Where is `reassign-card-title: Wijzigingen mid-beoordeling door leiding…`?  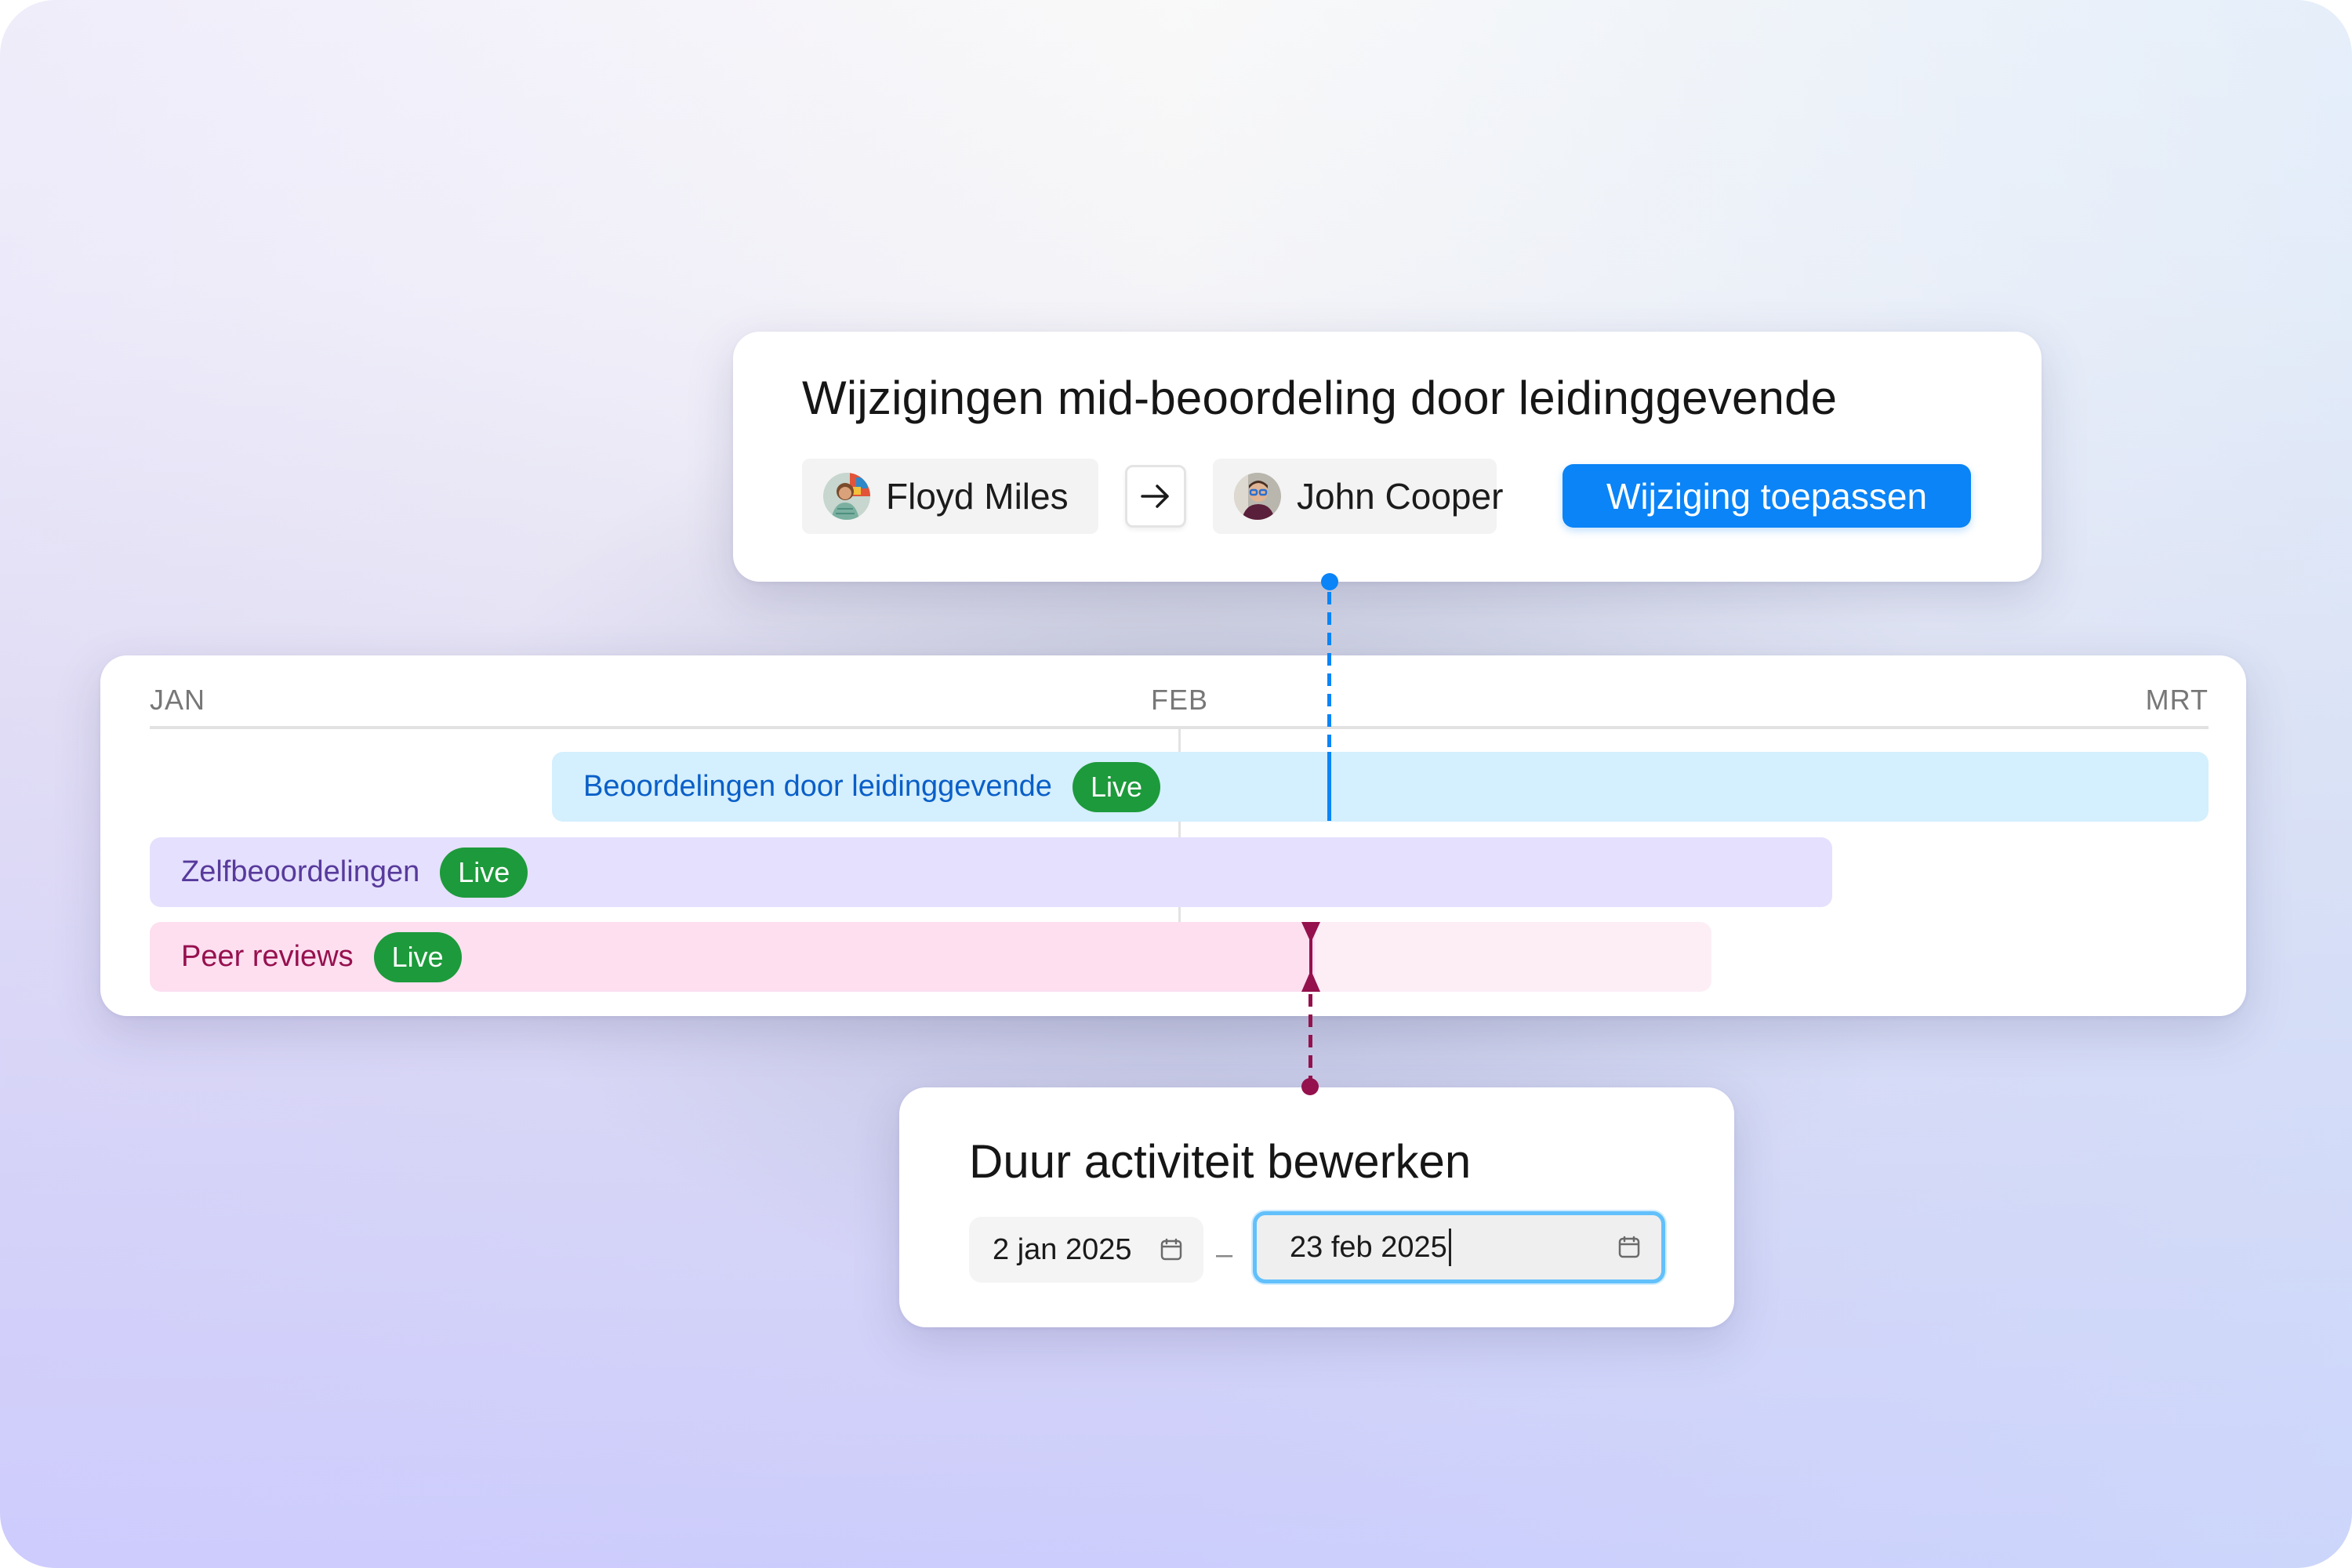 reassign-card-title: Wijzigingen mid-beoordeling door leiding… is located at coordinates (1320, 398).